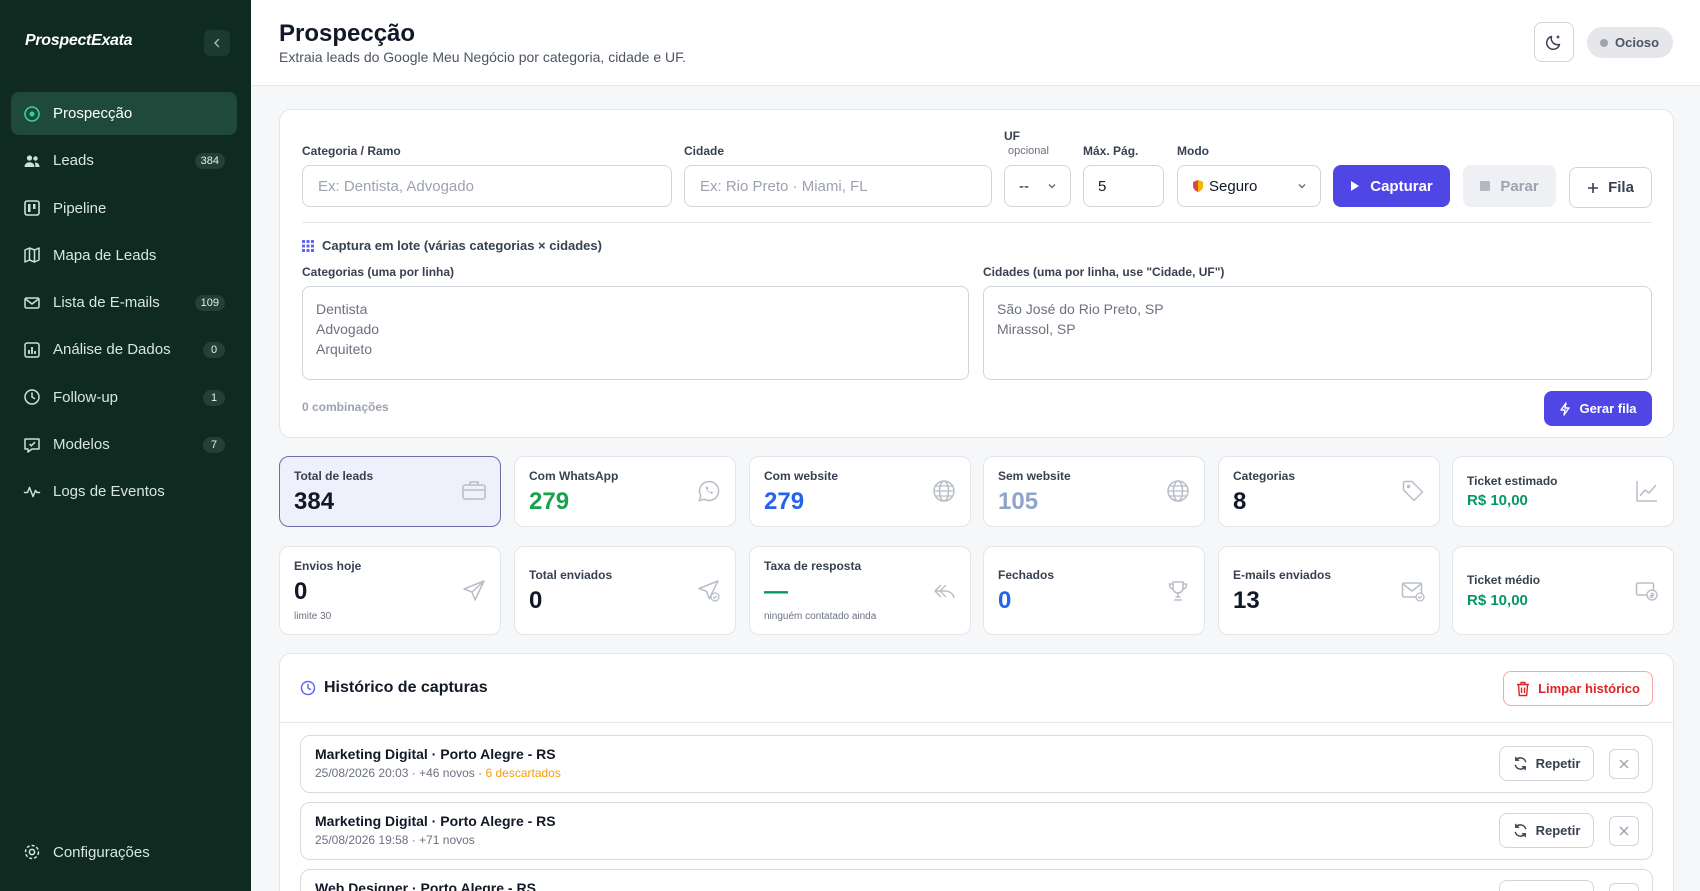  I want to click on sidebar-item-emails: Lista de E-mails 109, so click(124, 302).